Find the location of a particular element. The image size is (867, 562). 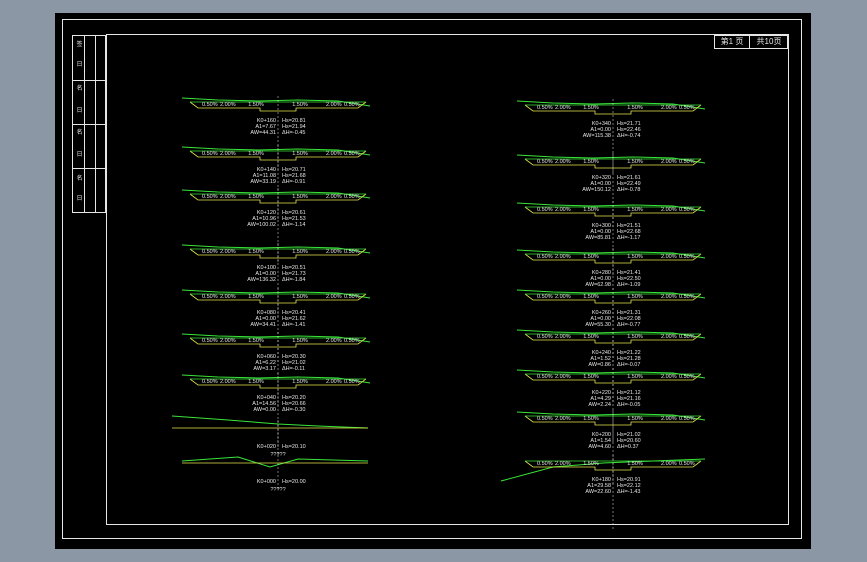

delta-label: ΔH=-1.14 is located at coordinates (293, 225).